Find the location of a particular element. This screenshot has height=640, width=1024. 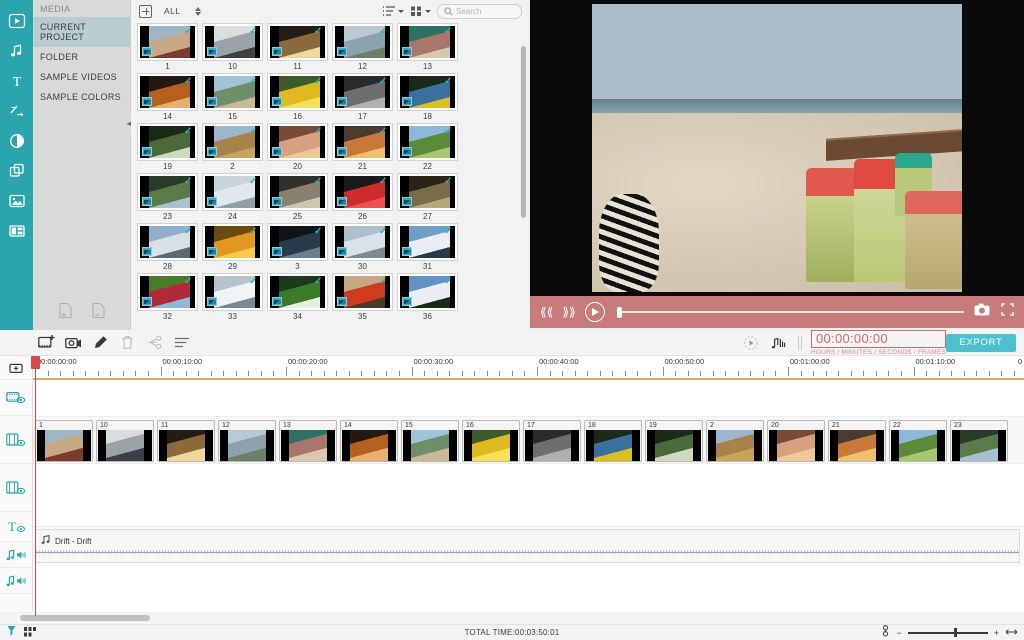

track-head-overlay is located at coordinates (16, 398).